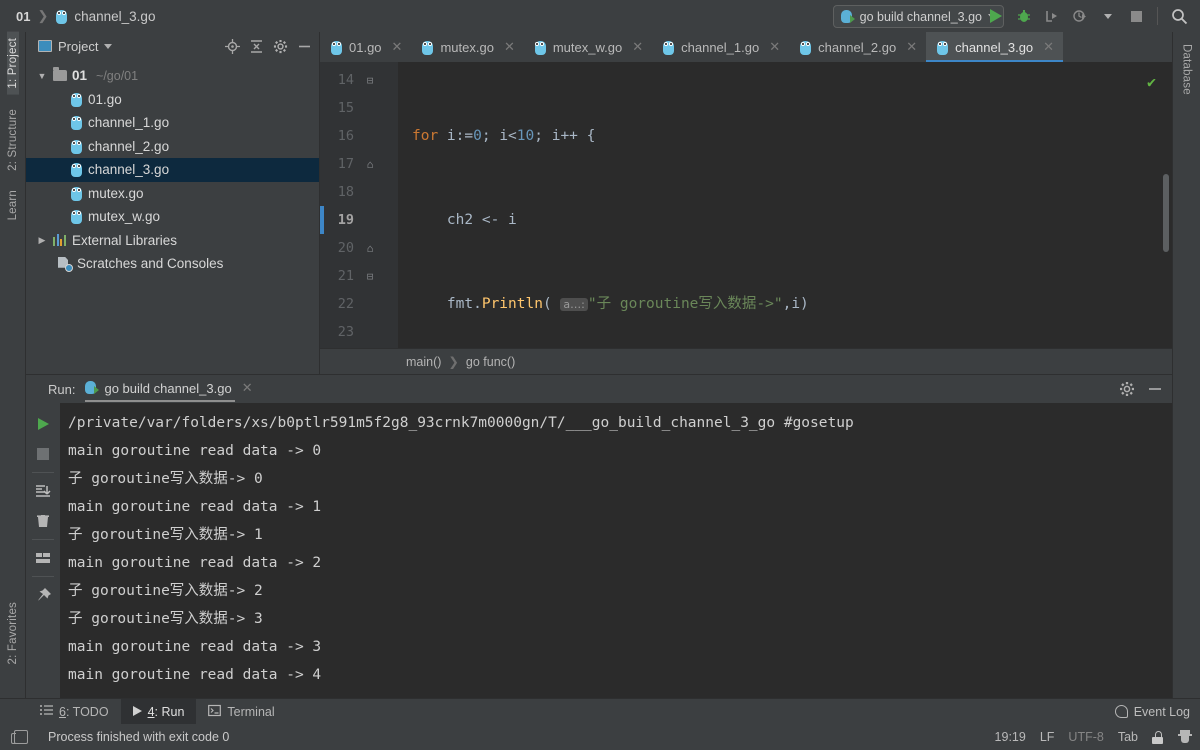  Describe the element at coordinates (158, 711) in the screenshot. I see `bottom-tab-run: 4: Run` at that location.